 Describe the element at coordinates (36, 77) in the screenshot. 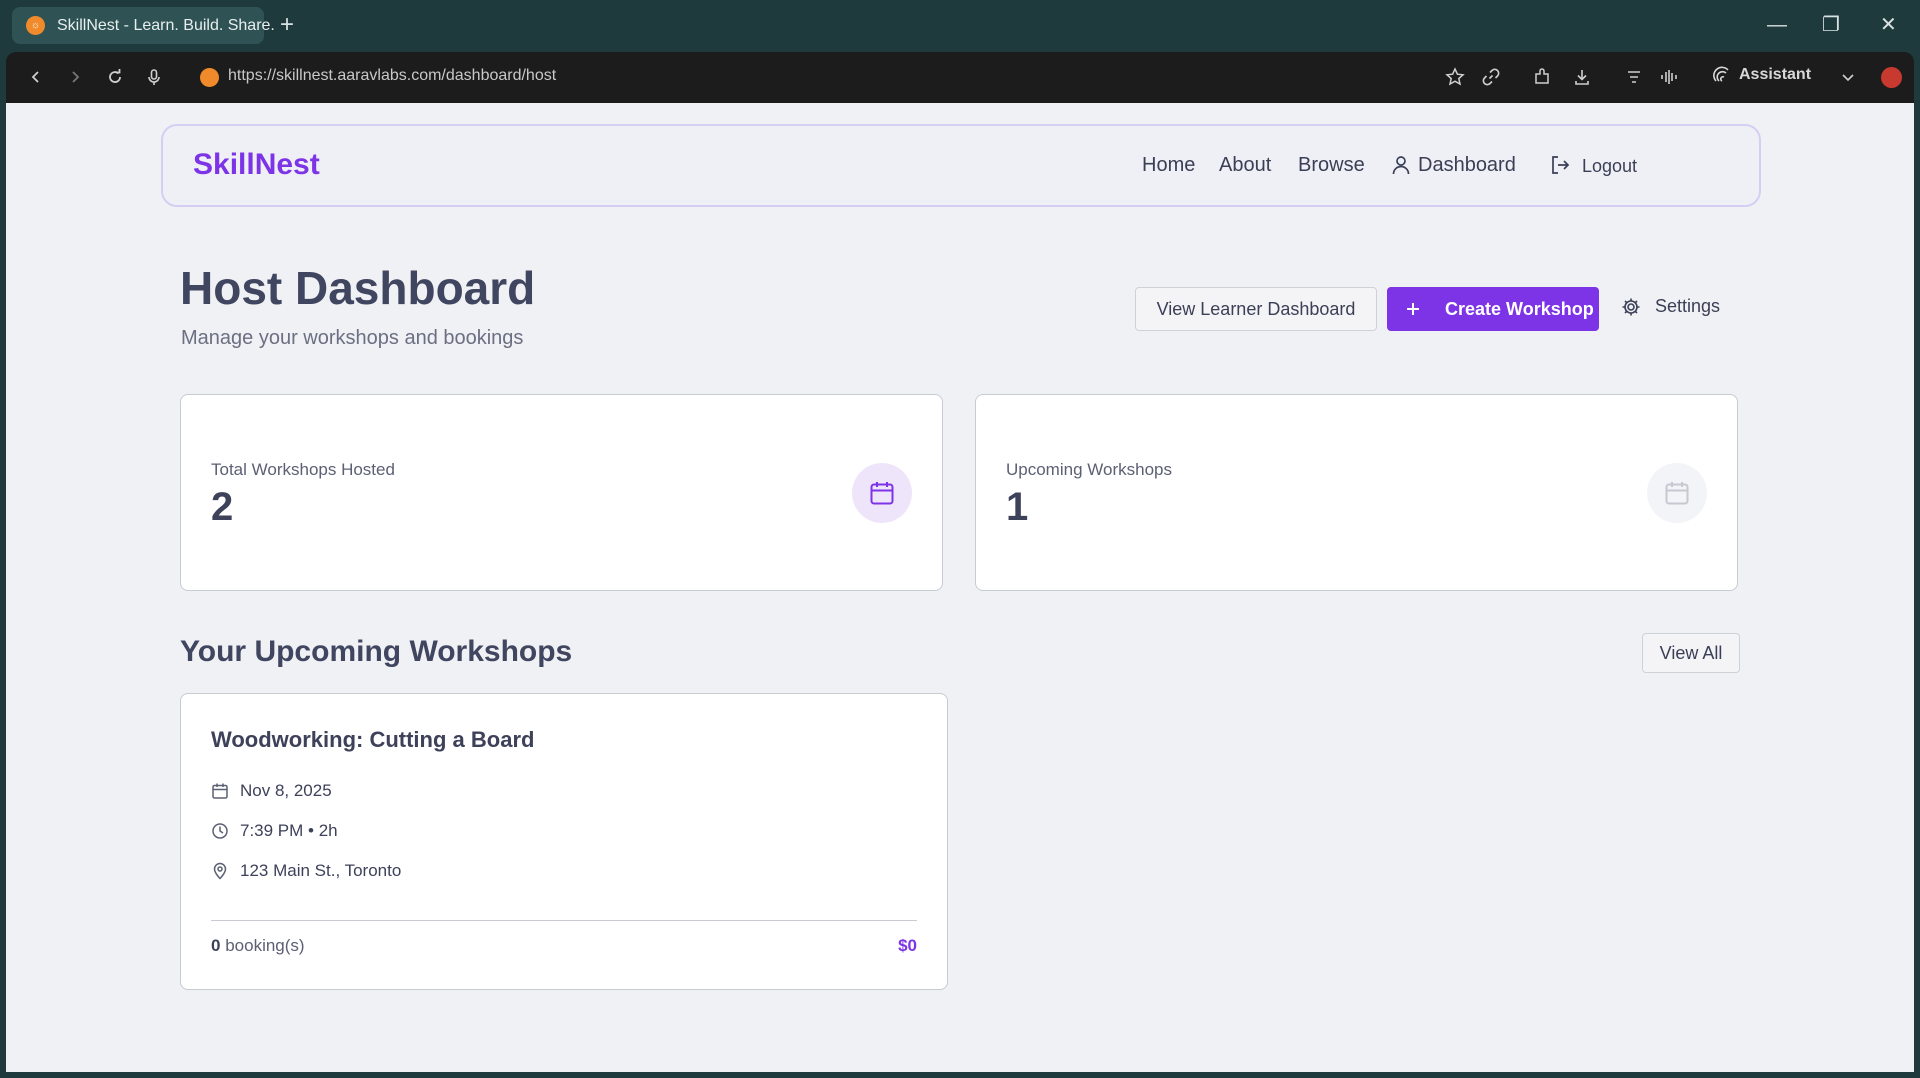

I see `back-icon` at that location.